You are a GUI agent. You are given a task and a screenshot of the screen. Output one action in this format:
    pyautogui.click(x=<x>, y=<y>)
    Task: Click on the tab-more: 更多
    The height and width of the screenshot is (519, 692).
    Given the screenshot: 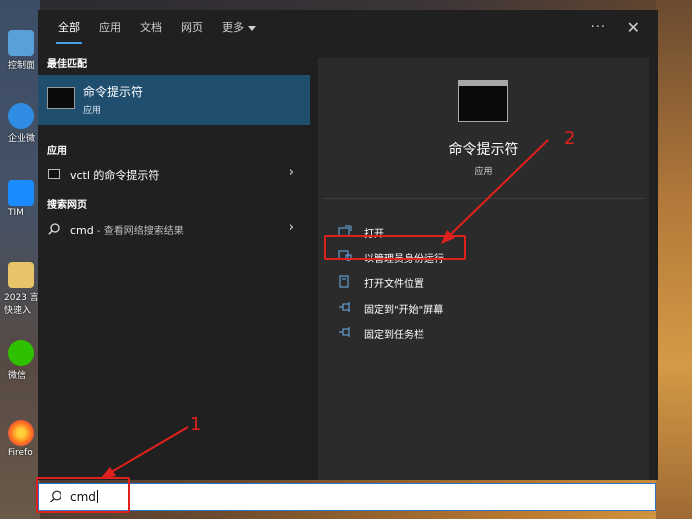 What is the action you would take?
    pyautogui.click(x=239, y=29)
    